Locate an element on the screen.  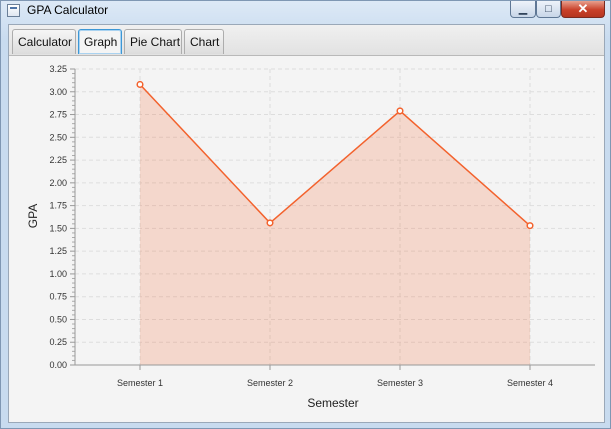
tab-bar: Calculator Graph Pie Chart Chart is located at coordinates (306, 40).